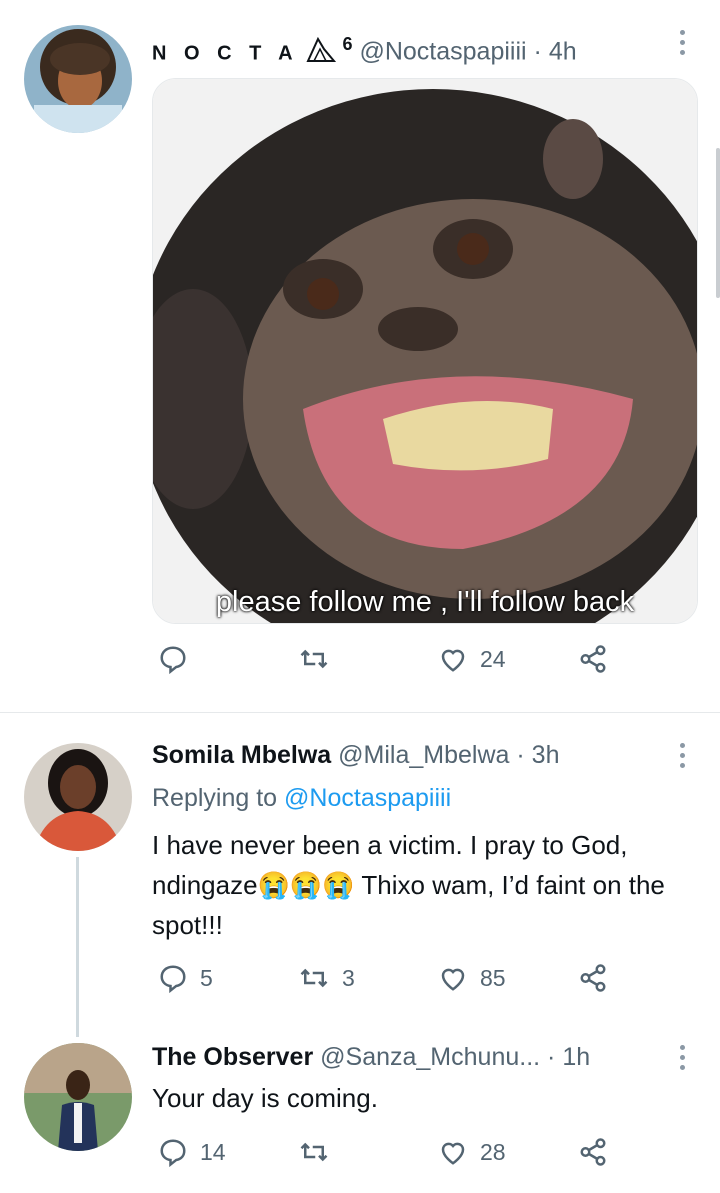 The image size is (720, 1193). Describe the element at coordinates (77, 947) in the screenshot. I see `thread-line` at that location.